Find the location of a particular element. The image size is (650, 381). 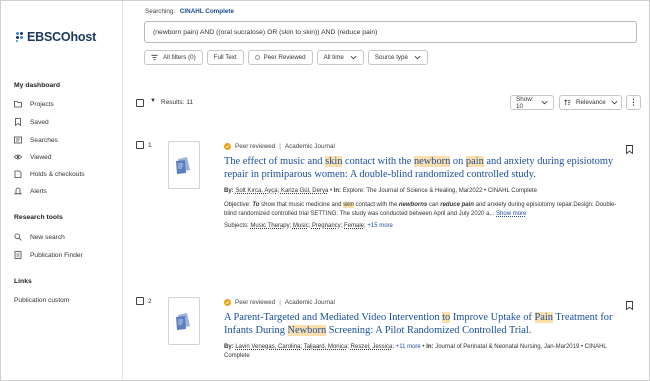

result-number: 1 is located at coordinates (150, 145).